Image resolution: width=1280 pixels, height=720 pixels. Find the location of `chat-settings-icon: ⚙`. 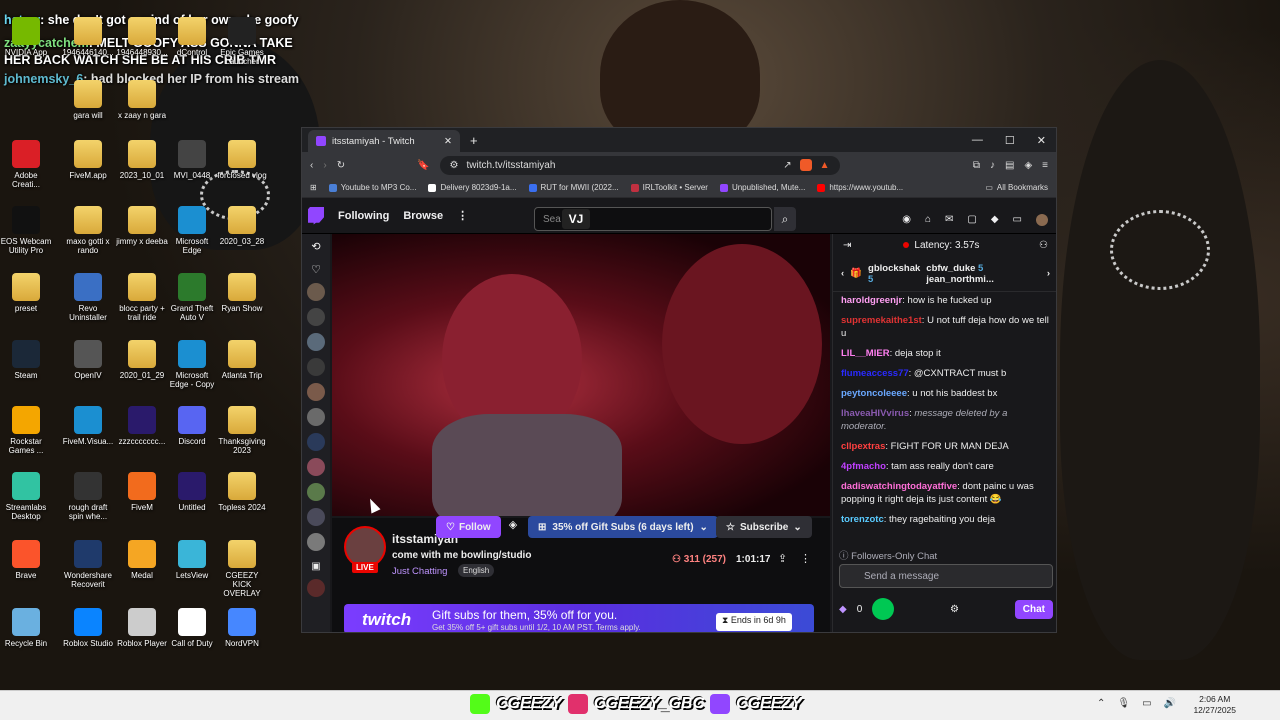

chat-settings-icon: ⚙ is located at coordinates (954, 609).